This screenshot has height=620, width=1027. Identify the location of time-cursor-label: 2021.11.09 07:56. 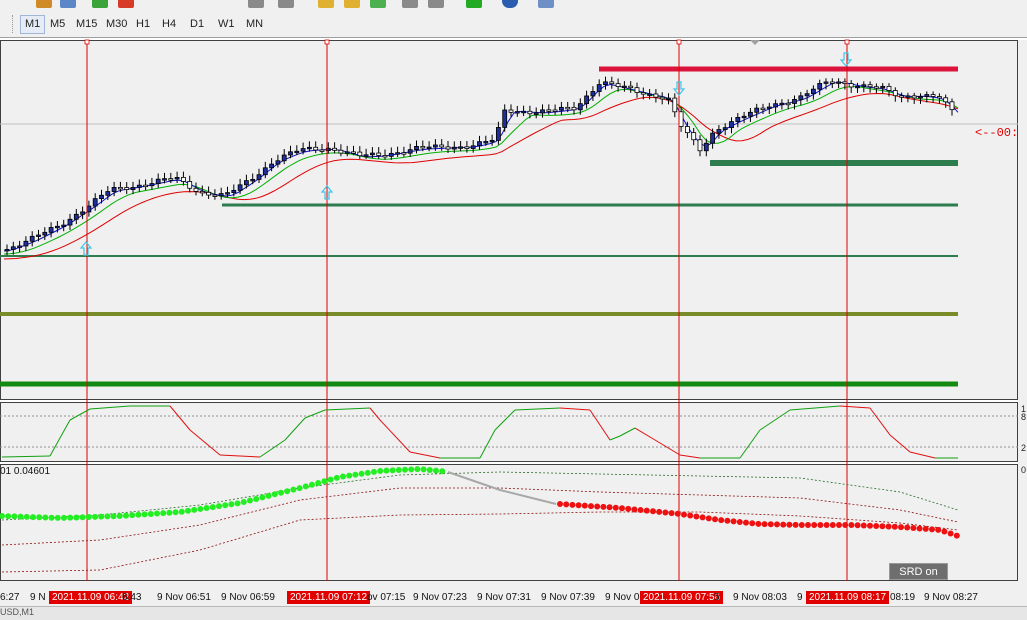
(682, 597).